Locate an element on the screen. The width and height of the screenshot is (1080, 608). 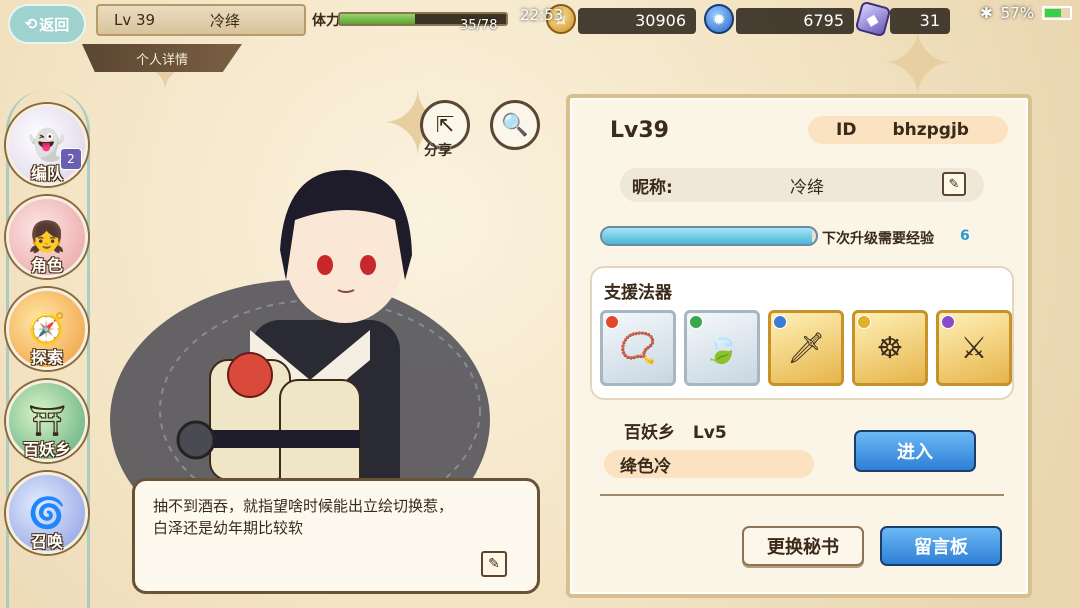
flame-count: 6795 is located at coordinates (795, 21).